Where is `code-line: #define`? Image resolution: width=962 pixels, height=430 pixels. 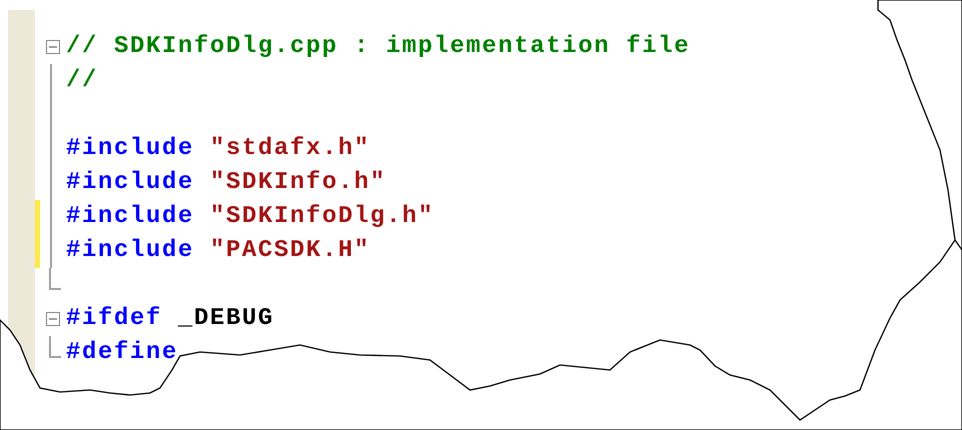
code-line: #define is located at coordinates (121, 353).